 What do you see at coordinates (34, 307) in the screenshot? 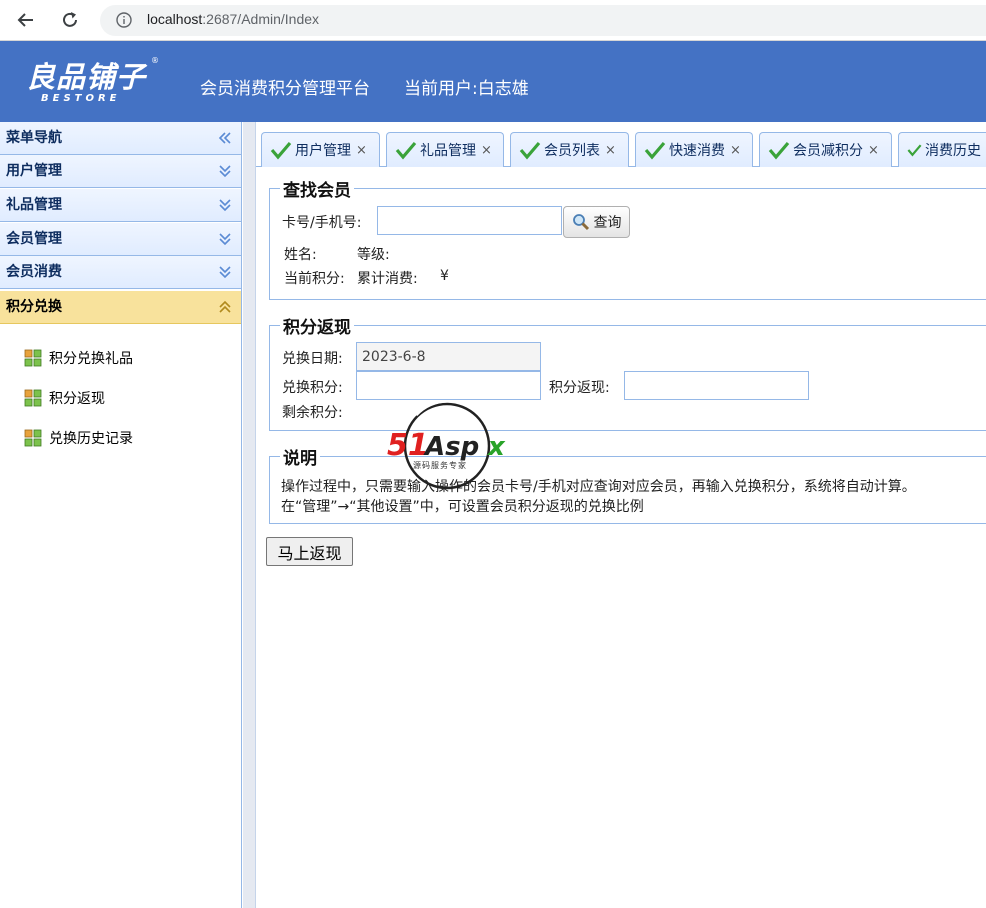
I see `sidebar-group-label: 积分兑换` at bounding box center [34, 307].